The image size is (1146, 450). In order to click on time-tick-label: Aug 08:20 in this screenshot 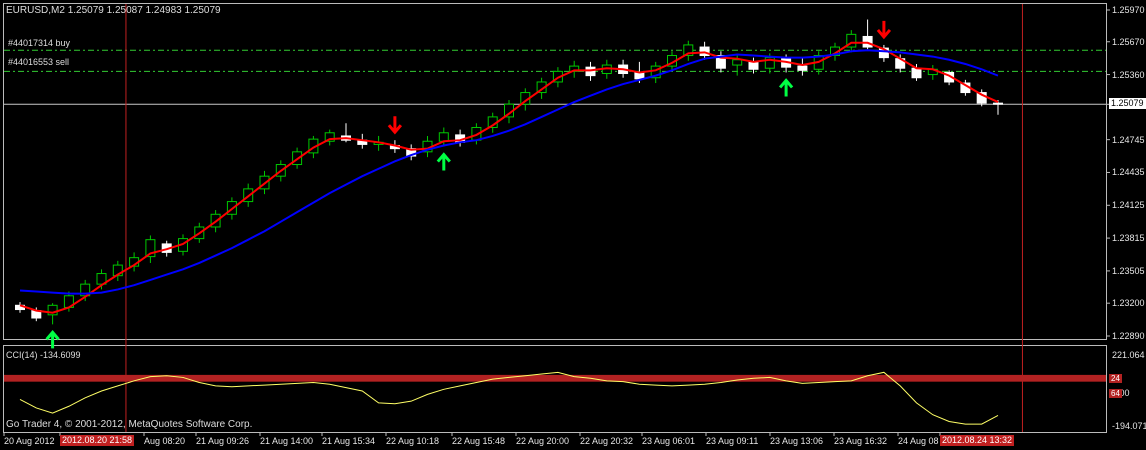, I will do `click(165, 441)`.